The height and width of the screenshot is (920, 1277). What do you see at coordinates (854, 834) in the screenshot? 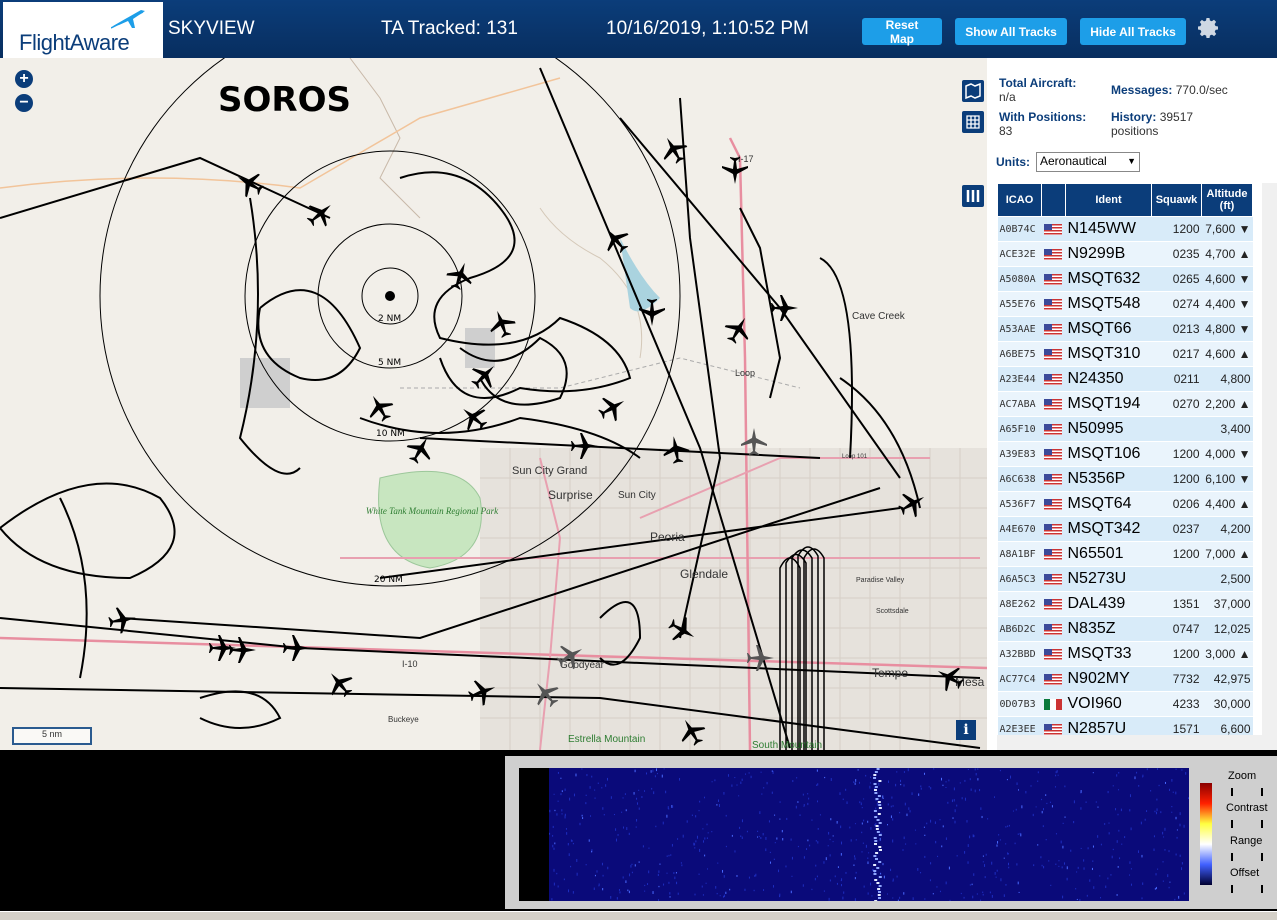
I see `spectrum-waterfall` at bounding box center [854, 834].